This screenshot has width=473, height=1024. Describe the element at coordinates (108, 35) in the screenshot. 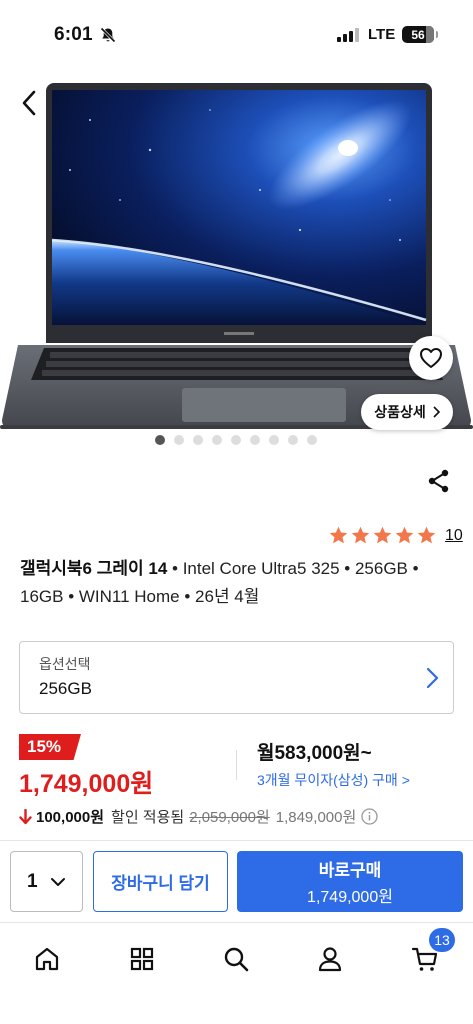

I see `bell-off-icon` at that location.